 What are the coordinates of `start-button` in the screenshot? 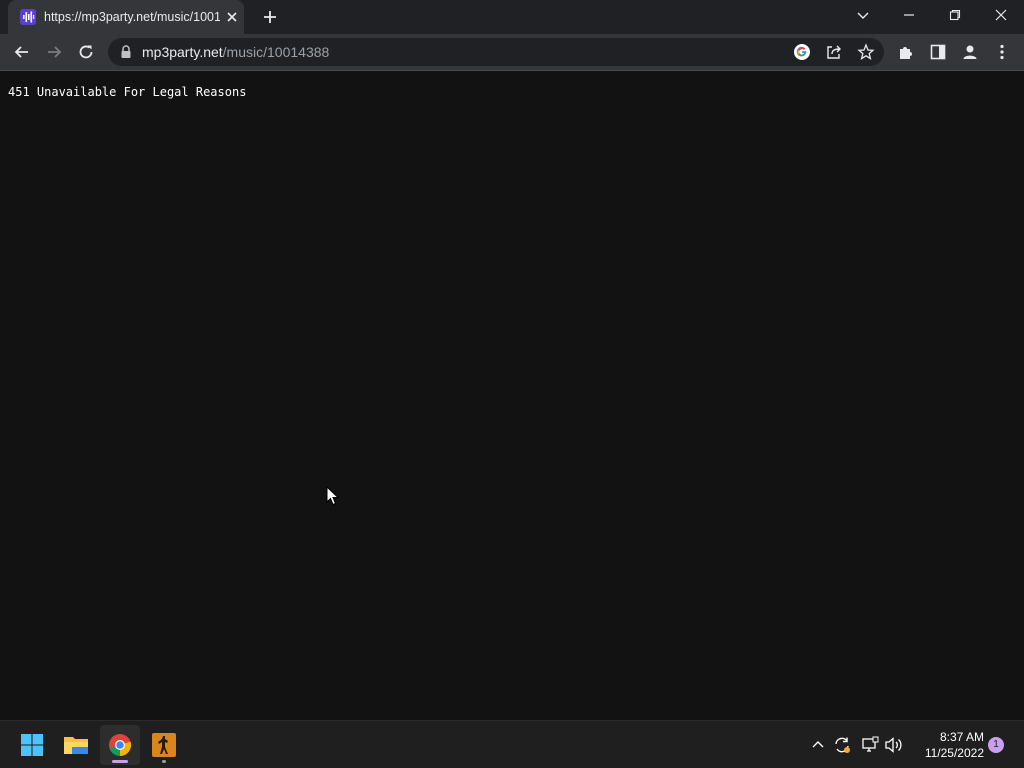 It's located at (32, 745).